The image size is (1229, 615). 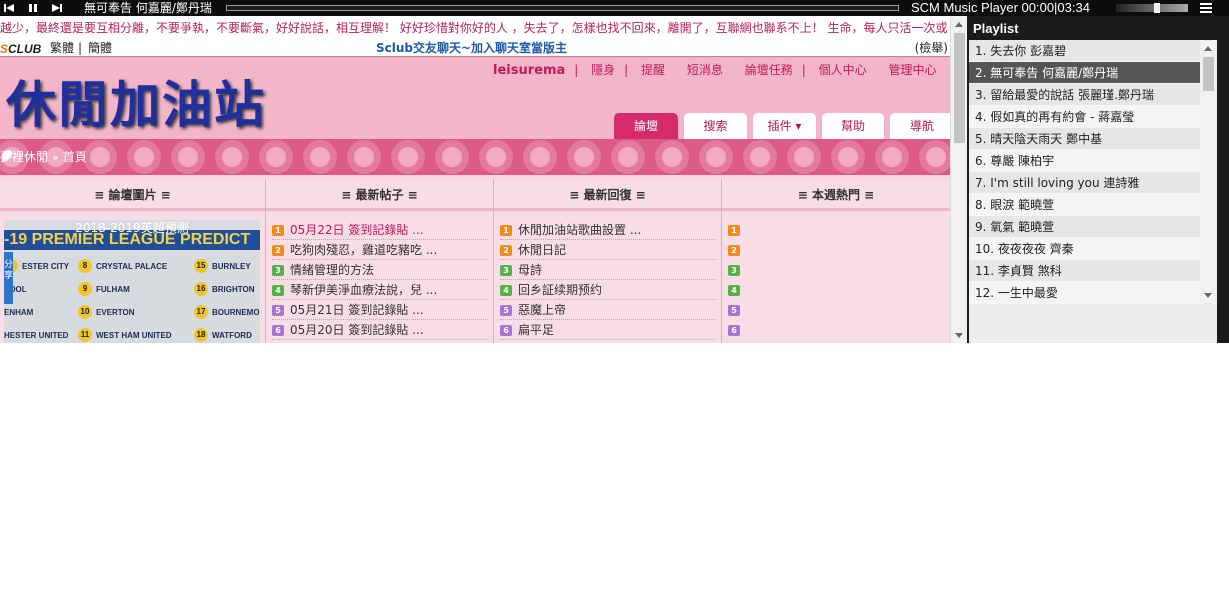 What do you see at coordinates (36, 334) in the screenshot?
I see `team-label: HESTER UNITED` at bounding box center [36, 334].